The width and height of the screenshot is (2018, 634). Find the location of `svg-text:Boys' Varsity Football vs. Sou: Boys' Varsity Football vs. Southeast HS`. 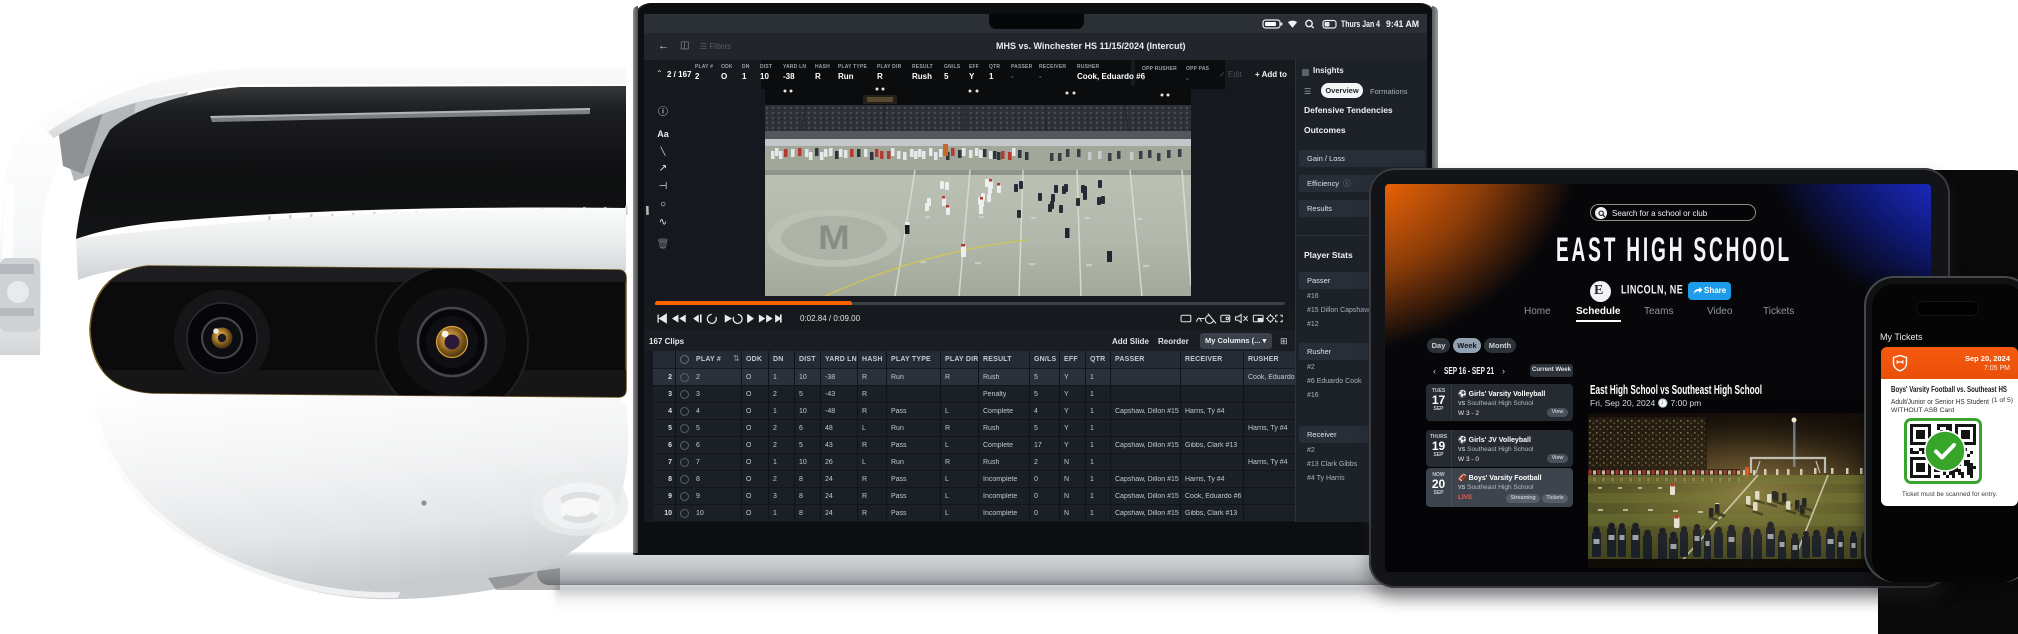

svg-text:Boys' Varsity Football vs. Sou: Boys' Varsity Football vs. Southeast HS is located at coordinates (1949, 389).